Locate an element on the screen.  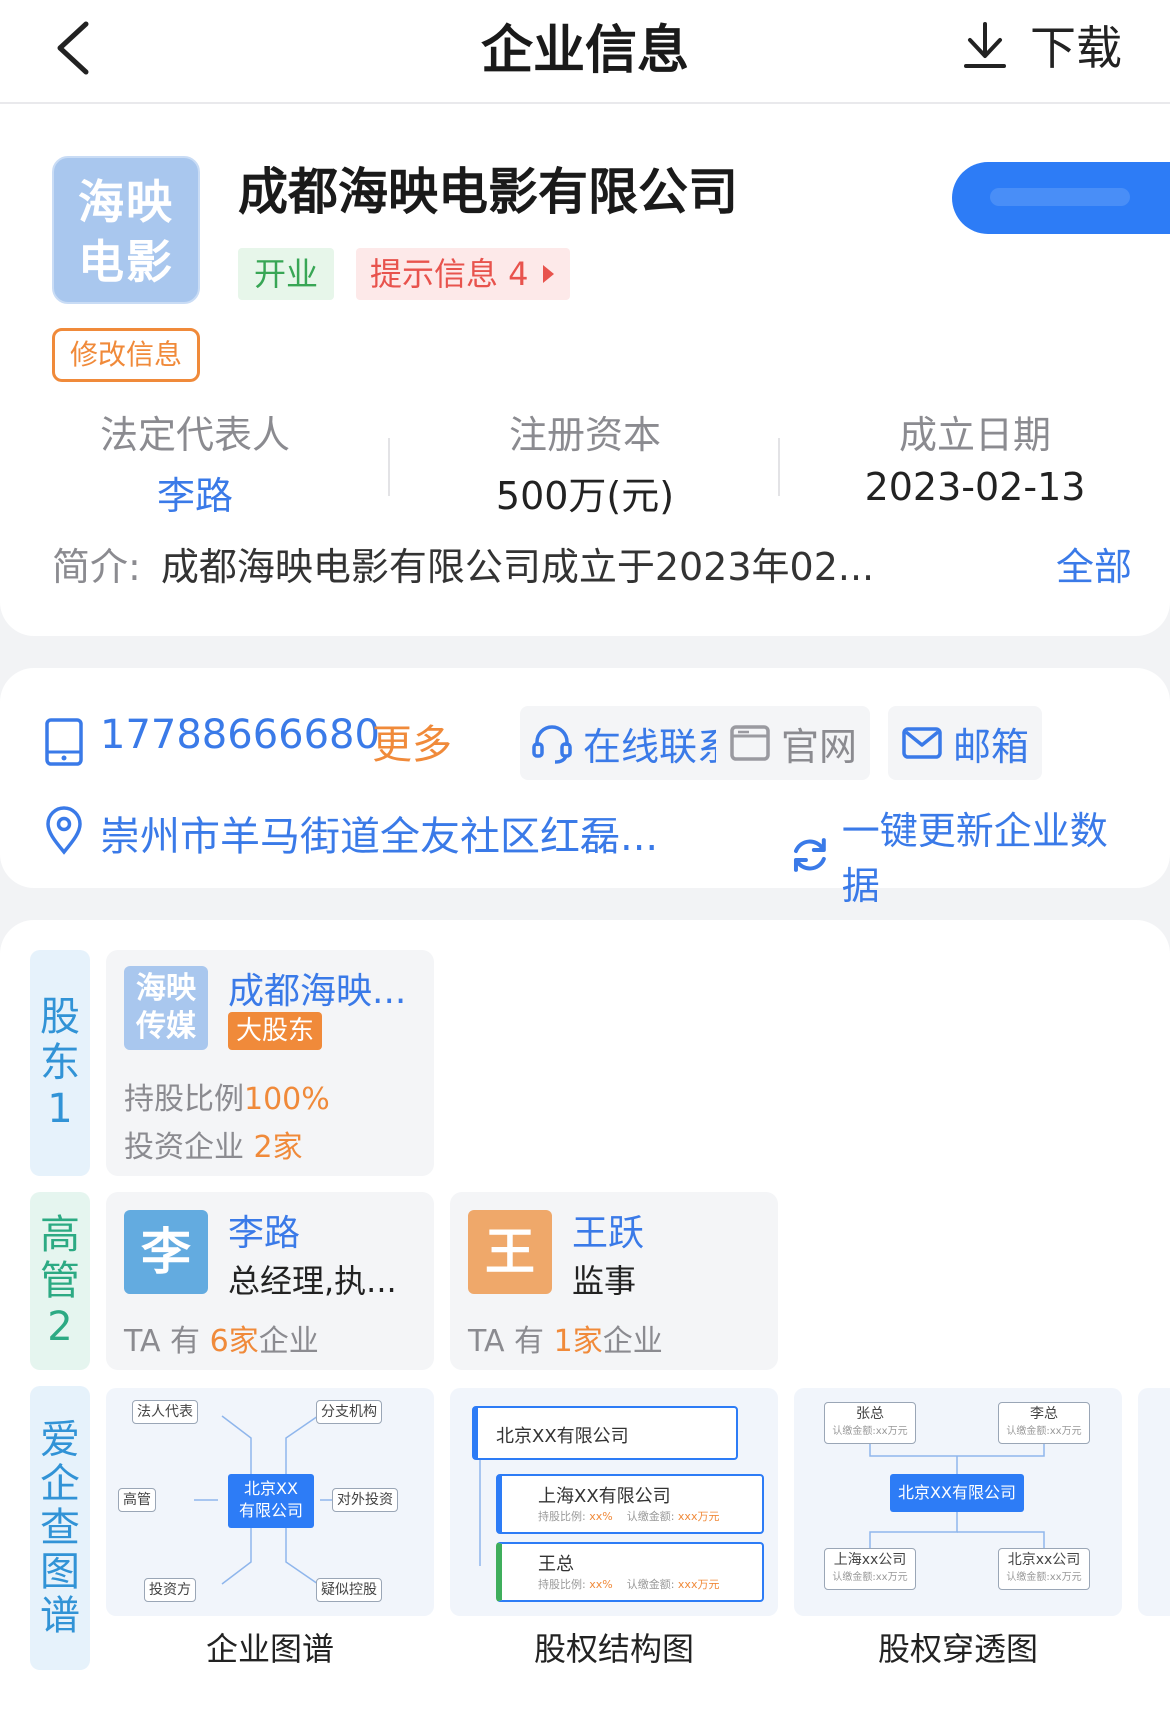
phone-number: 17788666680 is located at coordinates (240, 735).